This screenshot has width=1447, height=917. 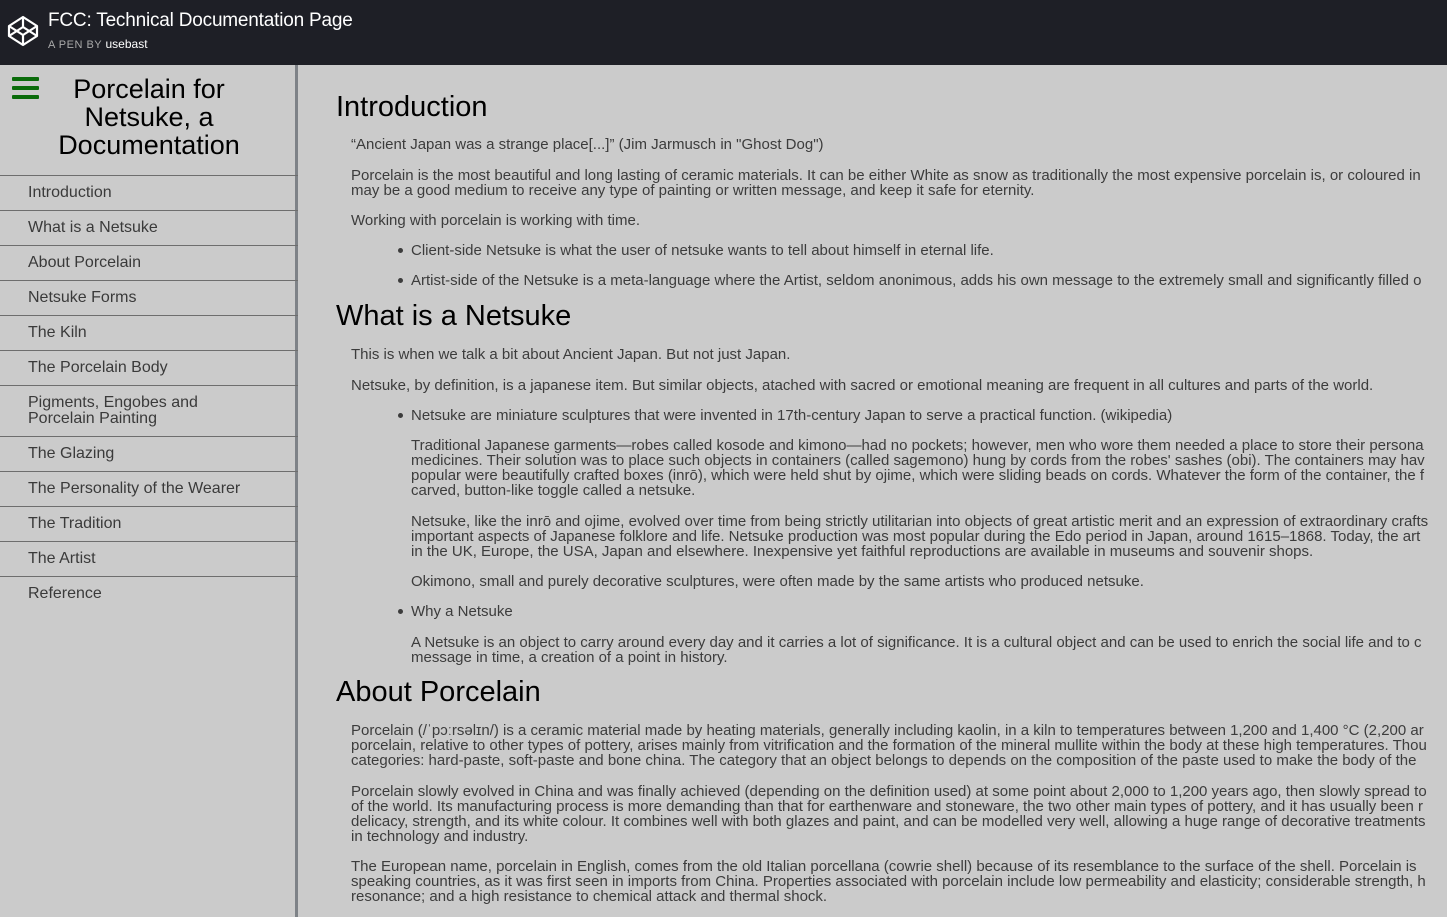 I want to click on nav-title: Porcelain for Netsuke, a Documentation, so click(x=149, y=117).